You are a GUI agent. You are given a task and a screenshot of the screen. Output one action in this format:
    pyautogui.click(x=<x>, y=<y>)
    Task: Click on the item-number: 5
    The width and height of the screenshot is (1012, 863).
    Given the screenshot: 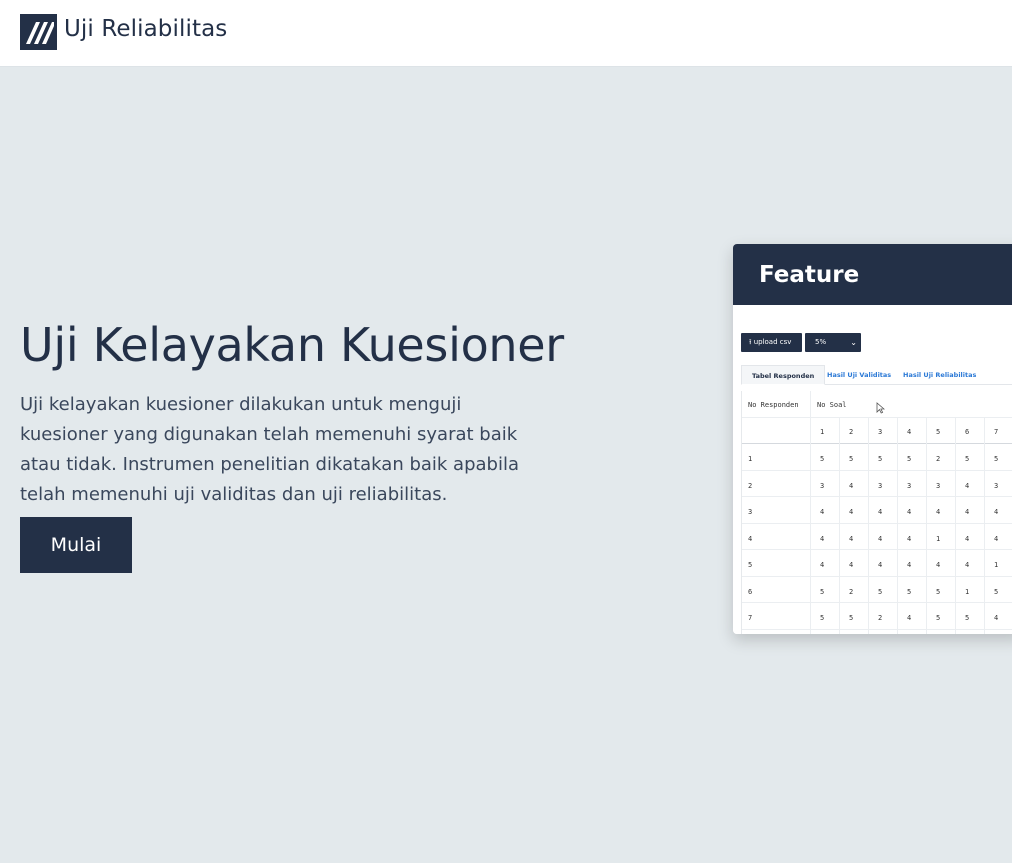 What is the action you would take?
    pyautogui.click(x=938, y=432)
    